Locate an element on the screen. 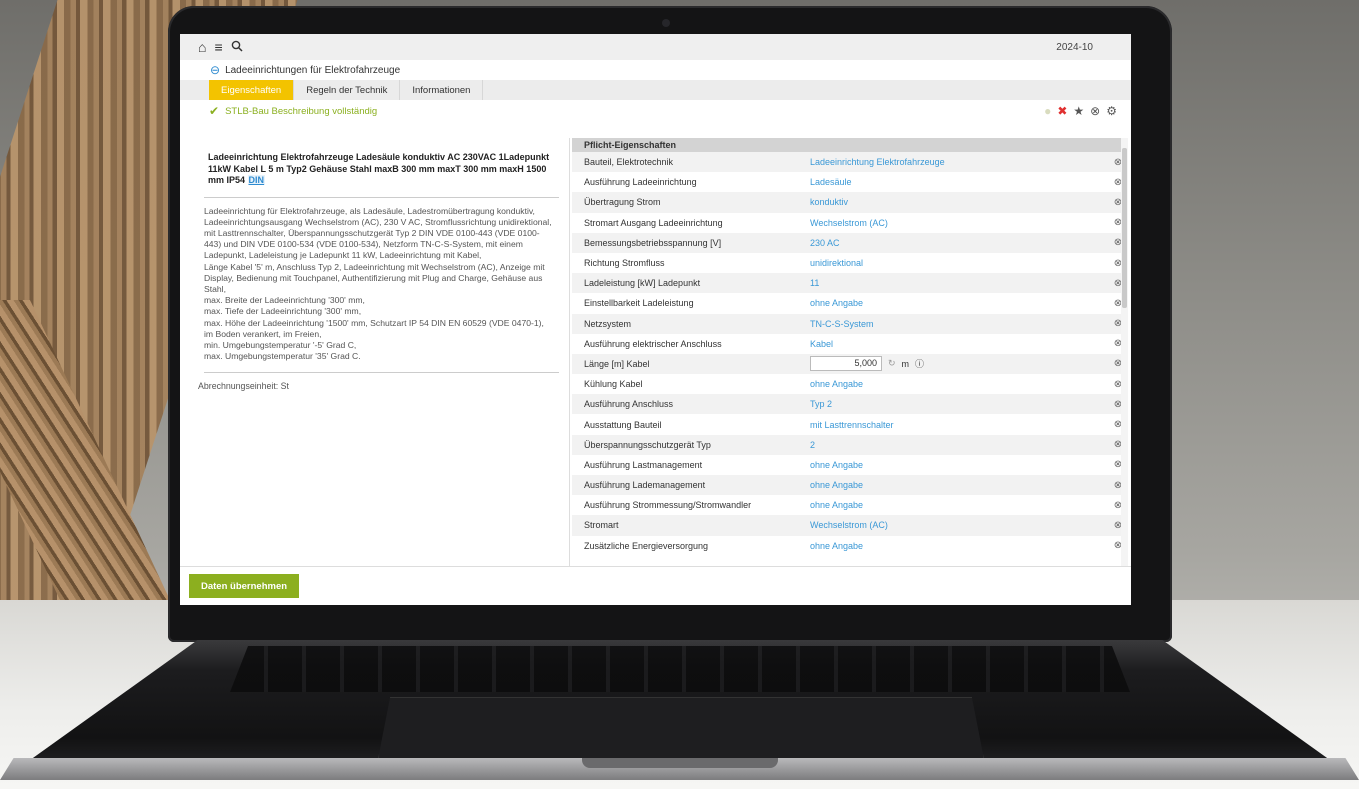 Image resolution: width=1359 pixels, height=789 pixels. number-field: 5,000 ↻ m ⓘ is located at coordinates (867, 364).